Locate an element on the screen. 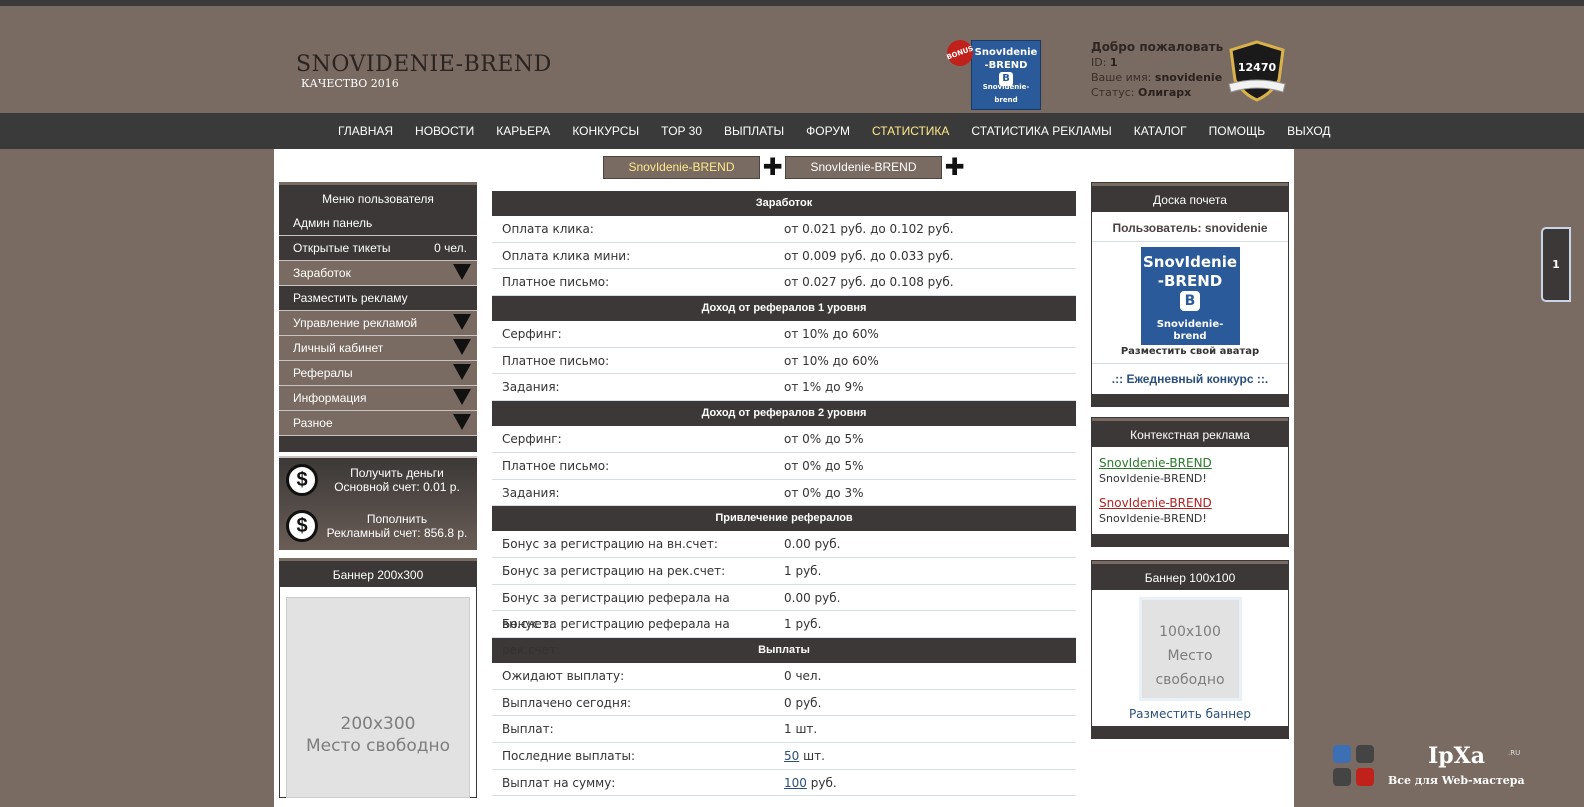  row-value: 1 руб. is located at coordinates (803, 570).